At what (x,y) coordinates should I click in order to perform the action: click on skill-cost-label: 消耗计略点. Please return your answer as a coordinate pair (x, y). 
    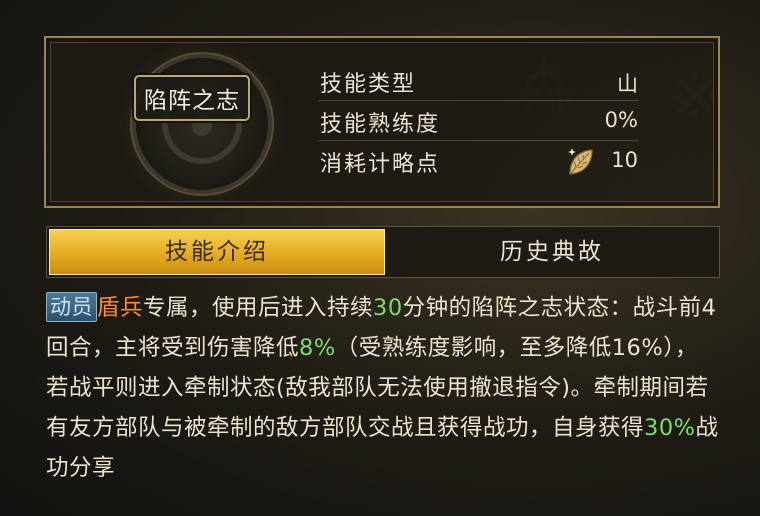
    Looking at the image, I should click on (380, 164).